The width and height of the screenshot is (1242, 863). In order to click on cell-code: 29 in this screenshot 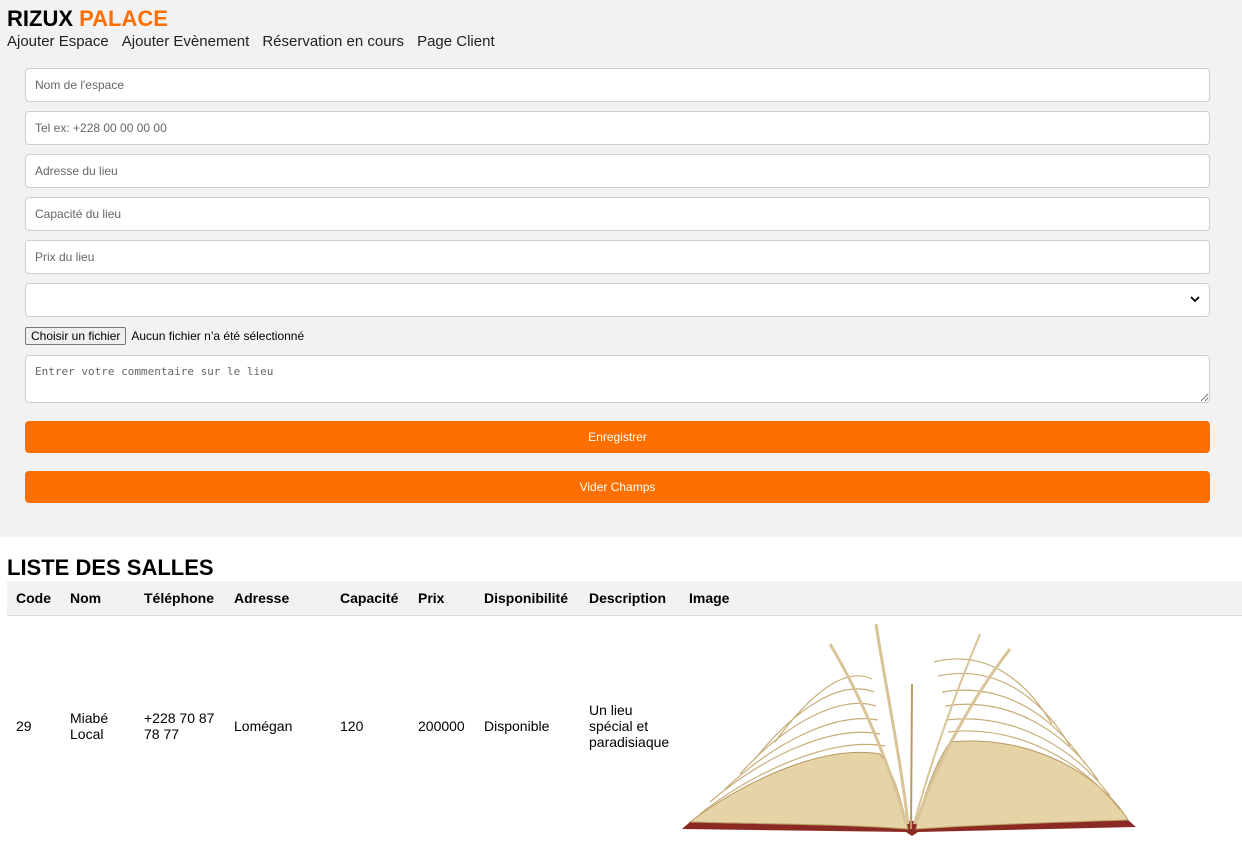, I will do `click(24, 726)`.